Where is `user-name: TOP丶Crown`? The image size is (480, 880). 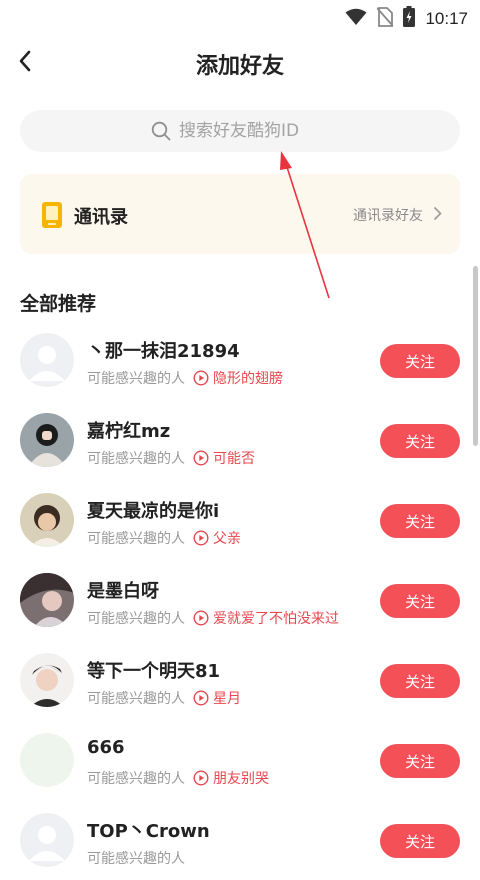
user-name: TOP丶Crown is located at coordinates (148, 831).